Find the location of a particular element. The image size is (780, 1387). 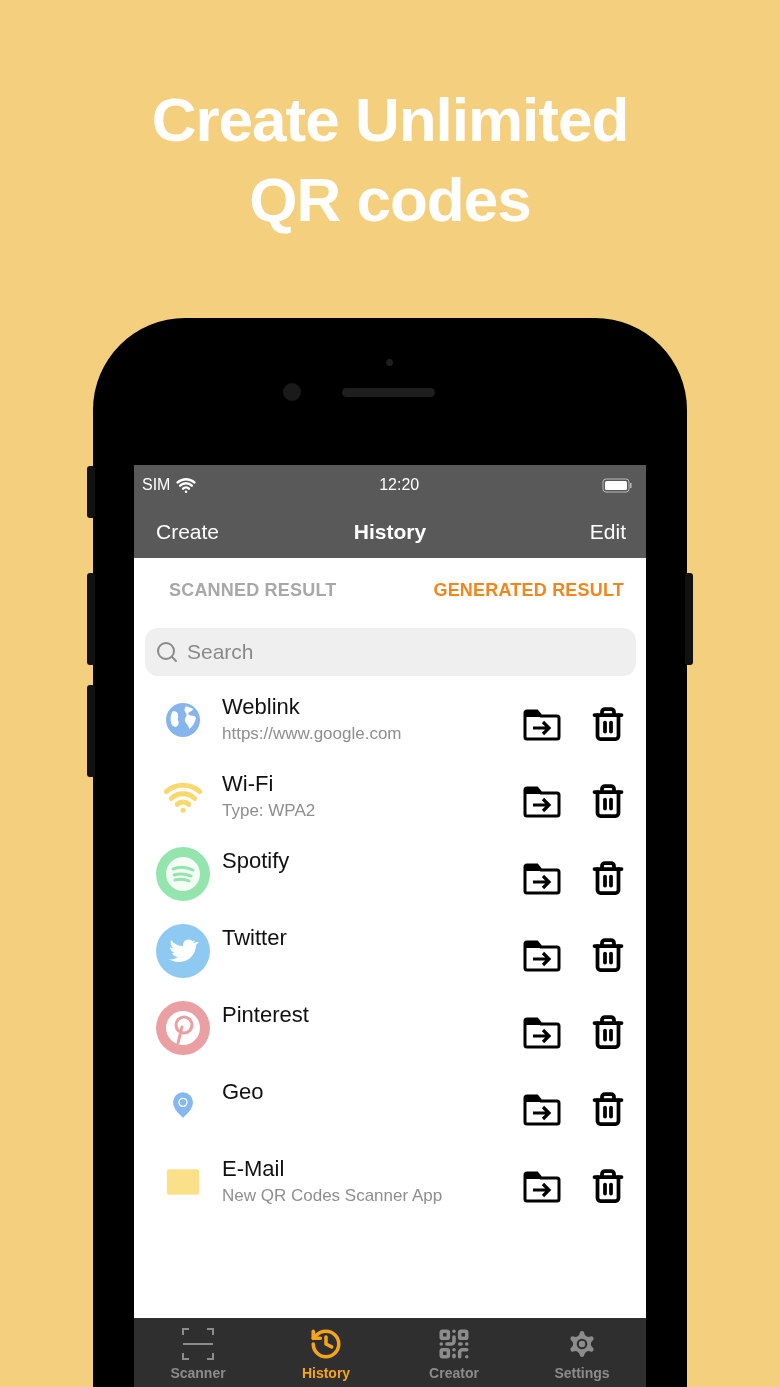

segment-tab: SCANNED RESULT is located at coordinates (253, 591).